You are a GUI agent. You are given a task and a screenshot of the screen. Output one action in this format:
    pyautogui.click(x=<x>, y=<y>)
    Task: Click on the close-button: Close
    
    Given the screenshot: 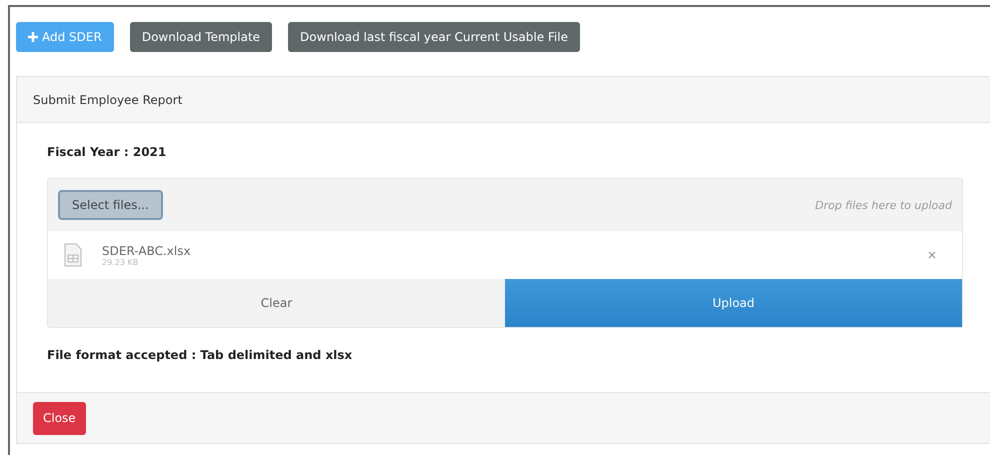 What is the action you would take?
    pyautogui.click(x=59, y=418)
    